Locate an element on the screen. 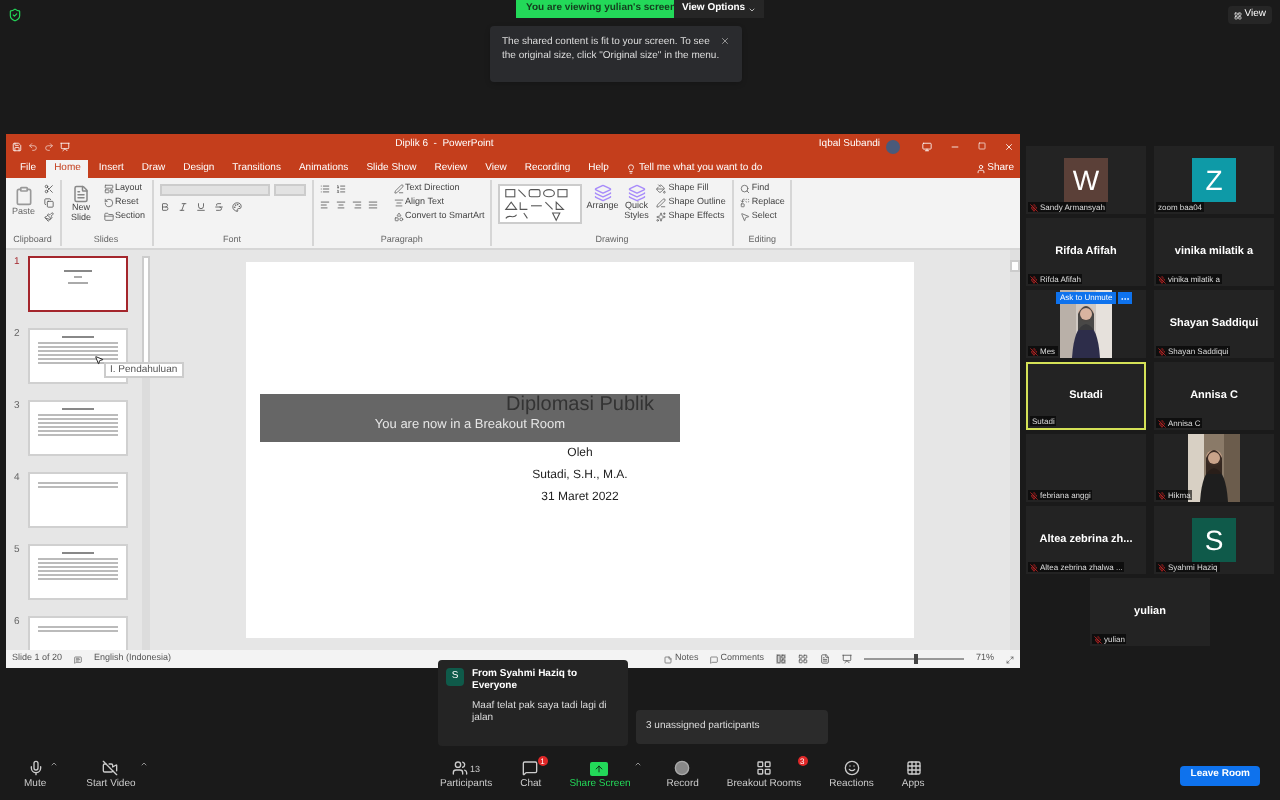 The height and width of the screenshot is (800, 1280). lightbulb-icon is located at coordinates (631, 169).